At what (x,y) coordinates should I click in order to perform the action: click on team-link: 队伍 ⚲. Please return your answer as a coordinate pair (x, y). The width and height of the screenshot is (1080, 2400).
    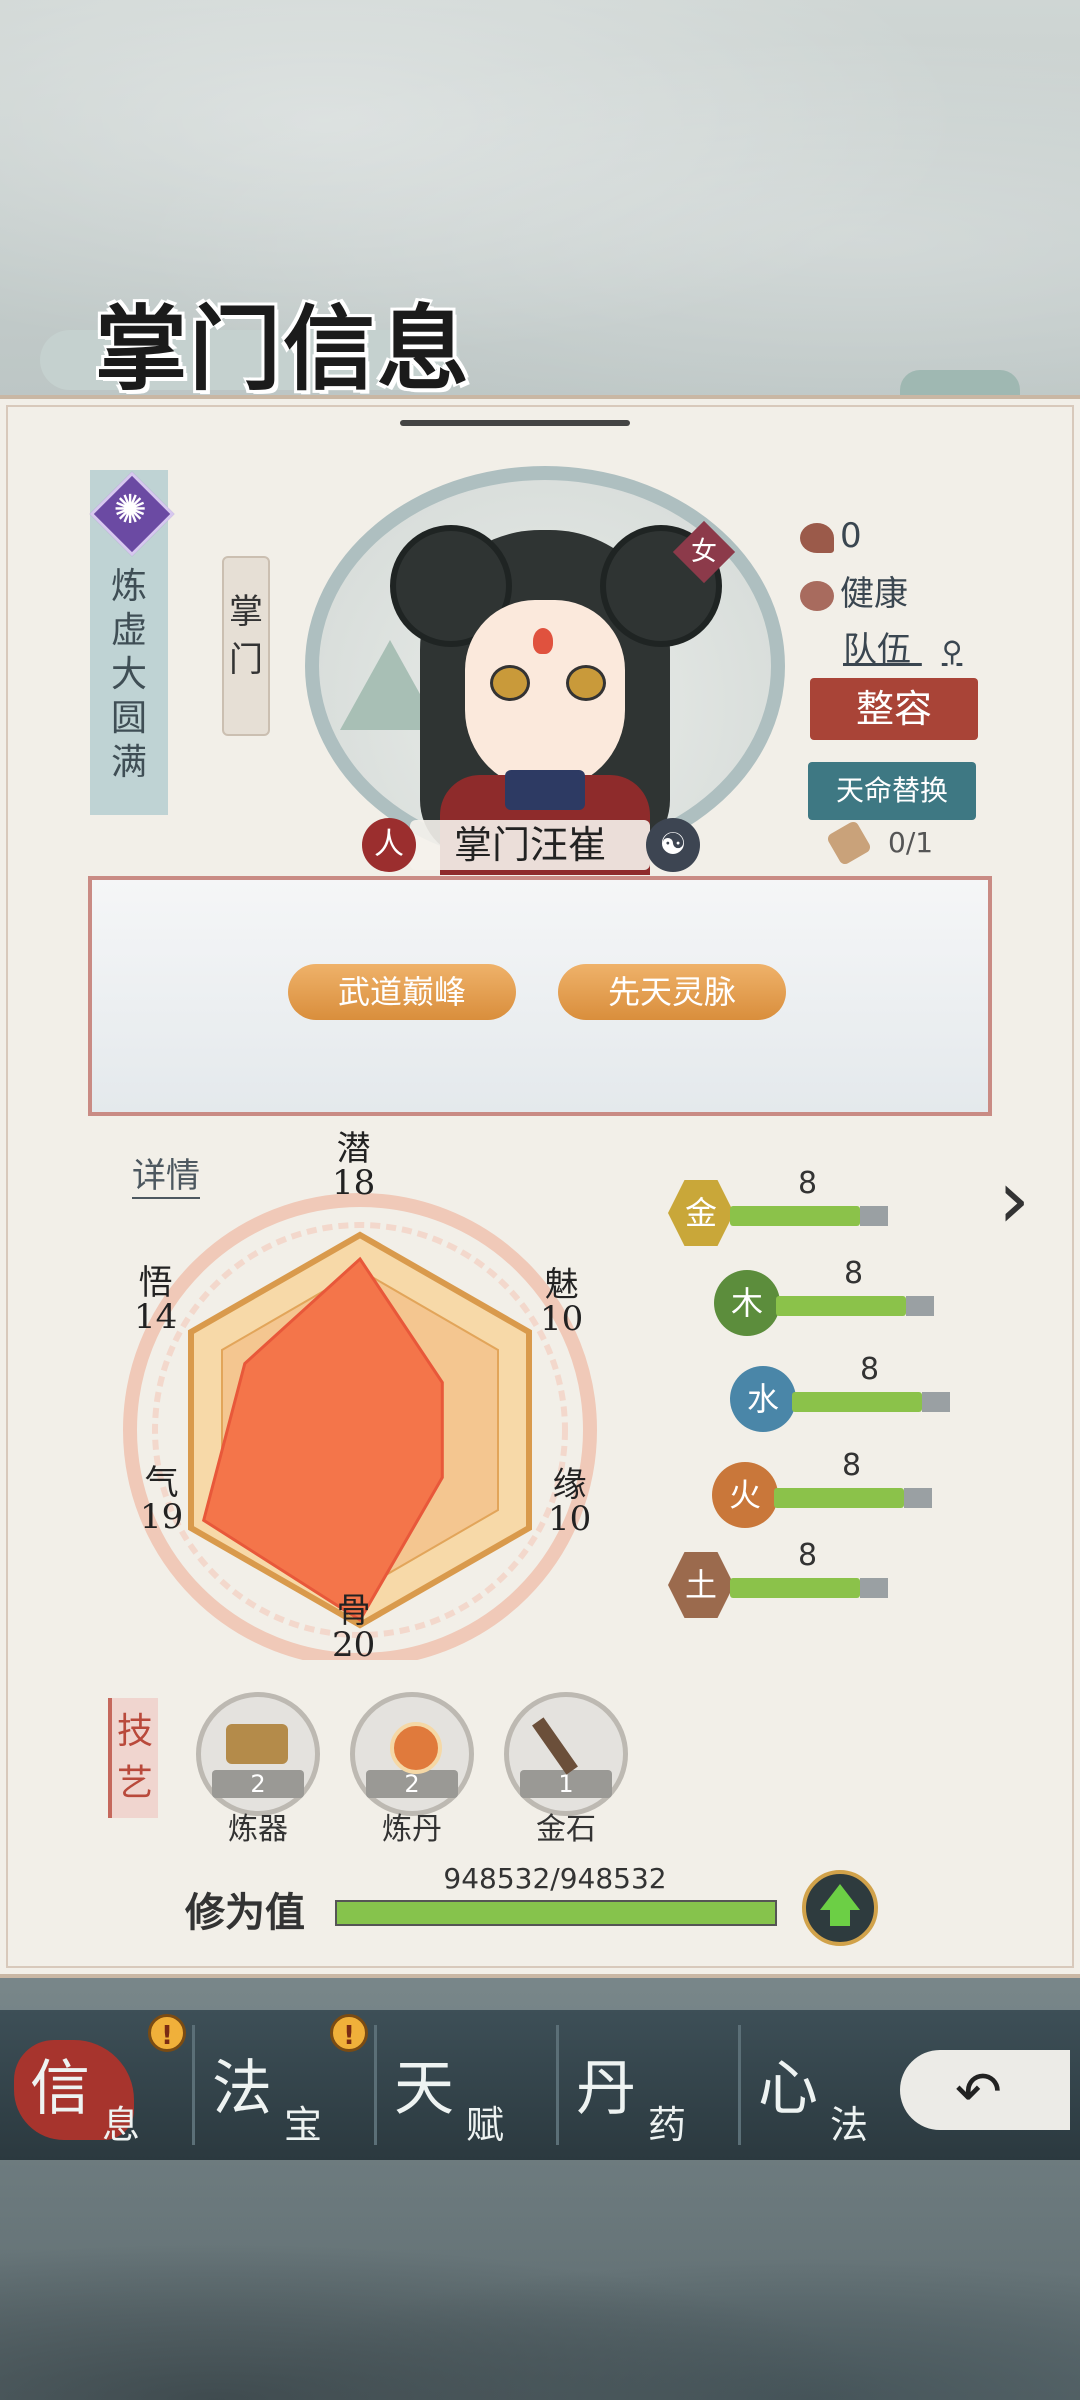
    Looking at the image, I should click on (902, 646).